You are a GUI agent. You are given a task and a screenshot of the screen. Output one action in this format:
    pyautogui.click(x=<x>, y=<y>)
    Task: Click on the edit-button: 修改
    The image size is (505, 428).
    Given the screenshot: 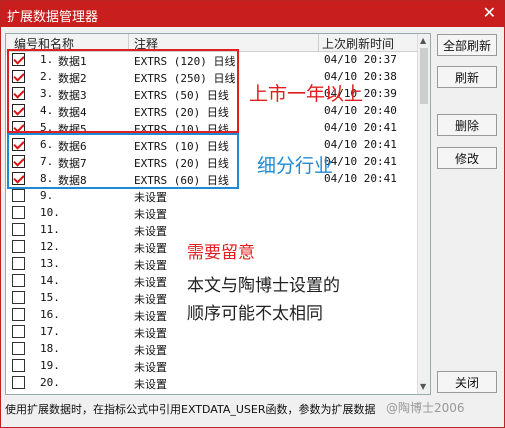 What is the action you would take?
    pyautogui.click(x=467, y=158)
    